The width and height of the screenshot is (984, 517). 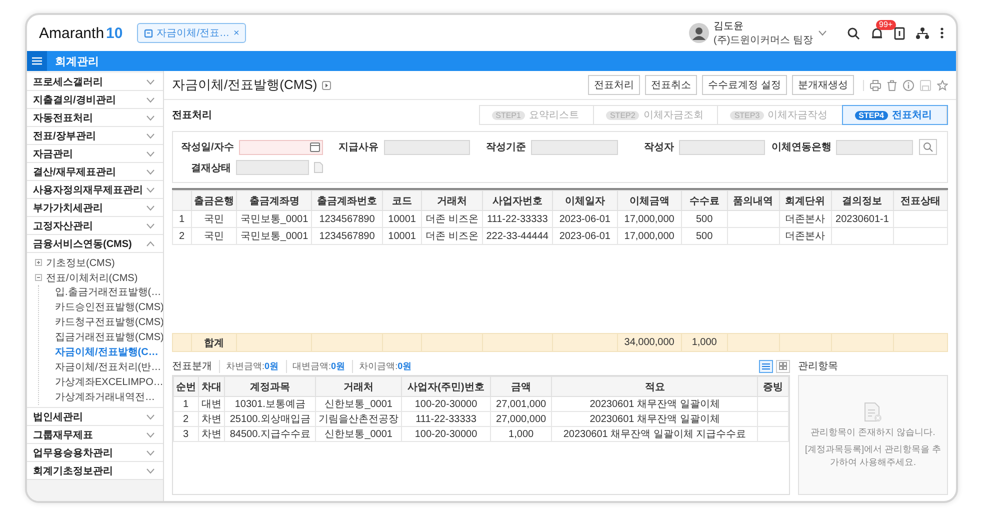 I want to click on sidebar-menu-item: 부가가치세관리, so click(x=95, y=208).